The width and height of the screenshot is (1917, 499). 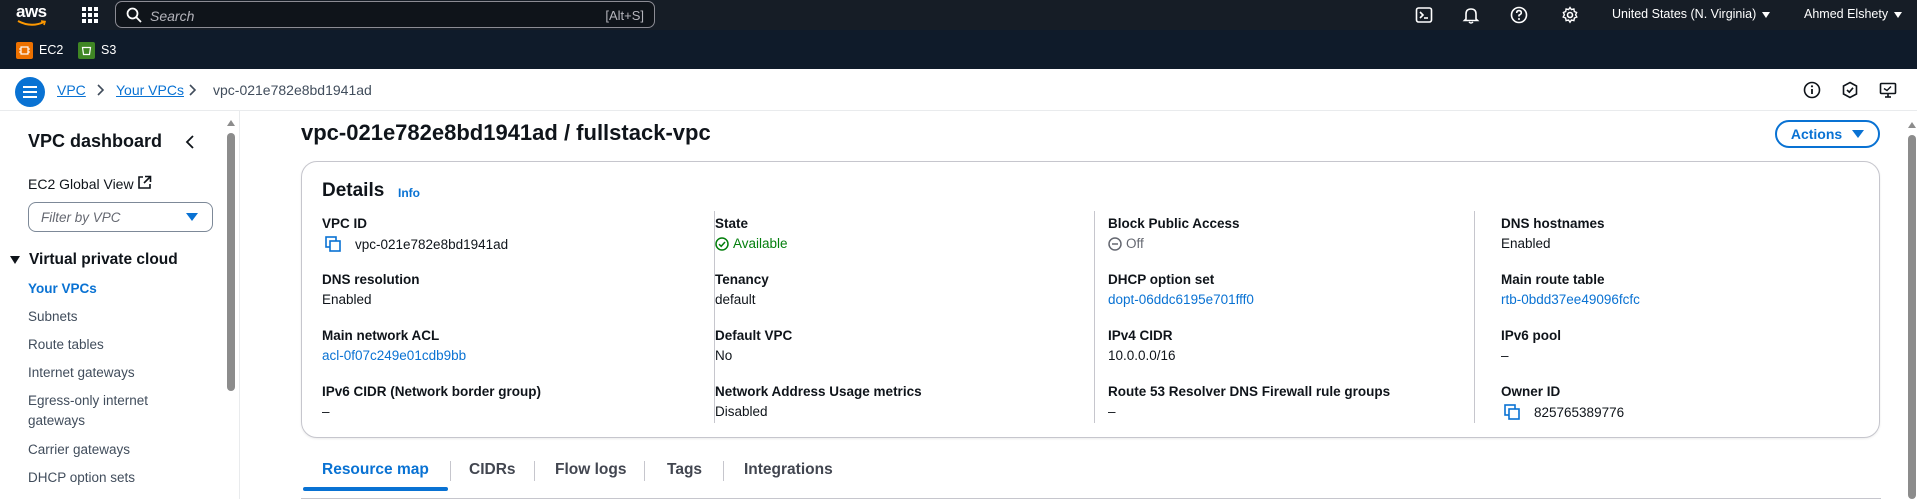 What do you see at coordinates (1135, 243) in the screenshot?
I see `status-text: Off` at bounding box center [1135, 243].